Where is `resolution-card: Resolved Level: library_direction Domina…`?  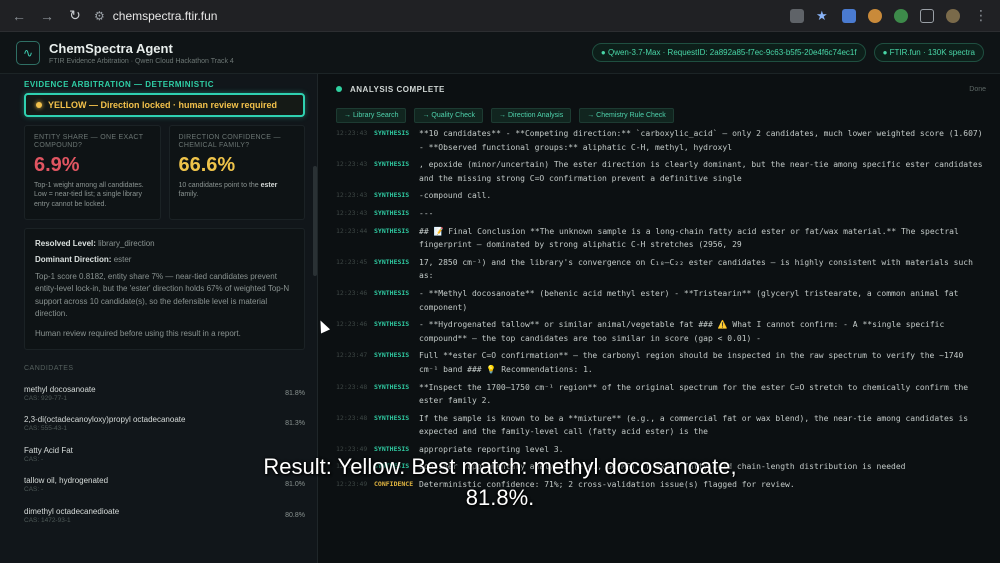
resolution-card: Resolved Level: library_direction Domina… is located at coordinates (164, 289).